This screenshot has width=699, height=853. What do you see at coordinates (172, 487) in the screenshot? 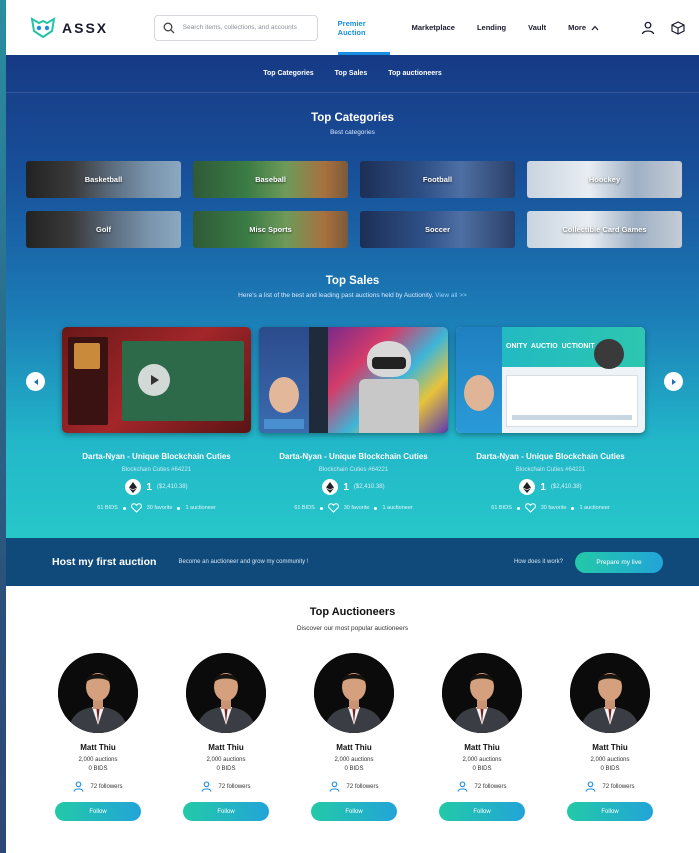
I see `price-usd: ($2,410.38)` at bounding box center [172, 487].